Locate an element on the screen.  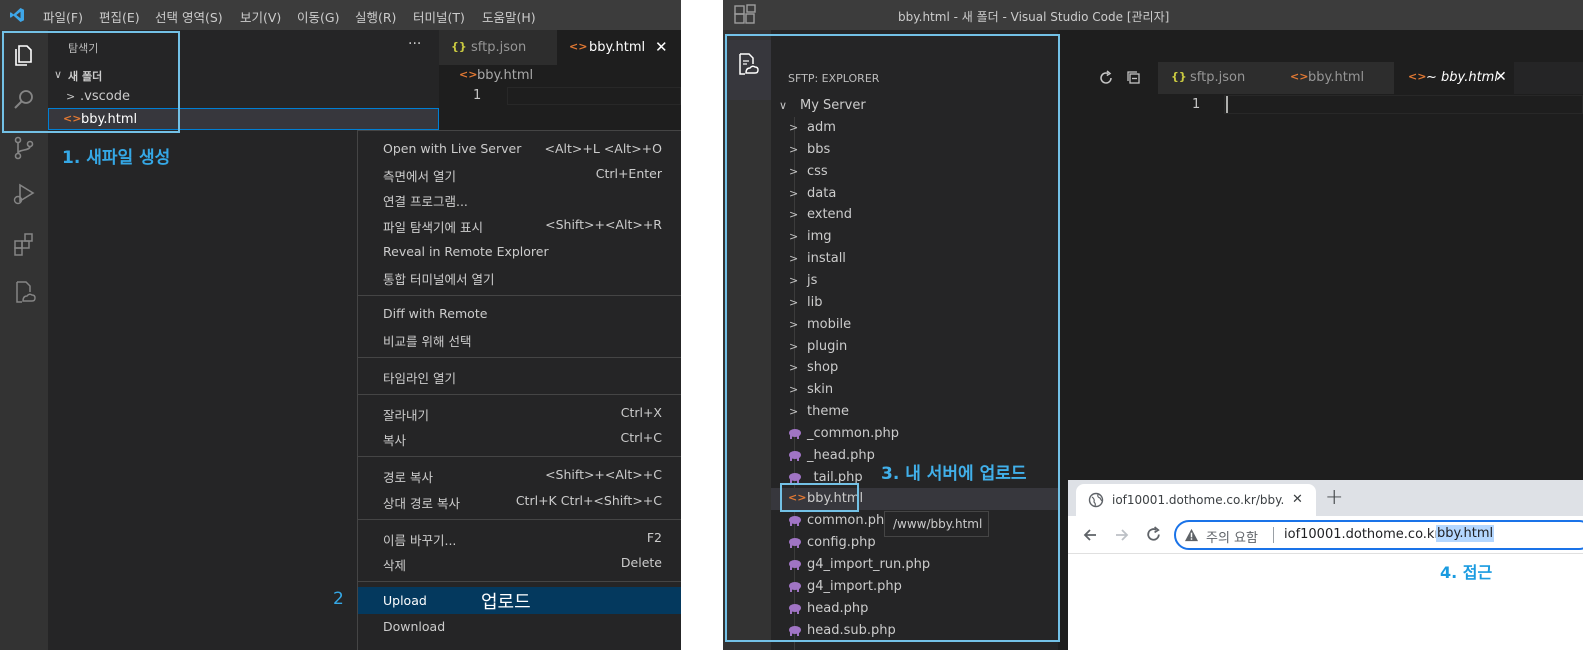
divider is located at coordinates (1273, 535).